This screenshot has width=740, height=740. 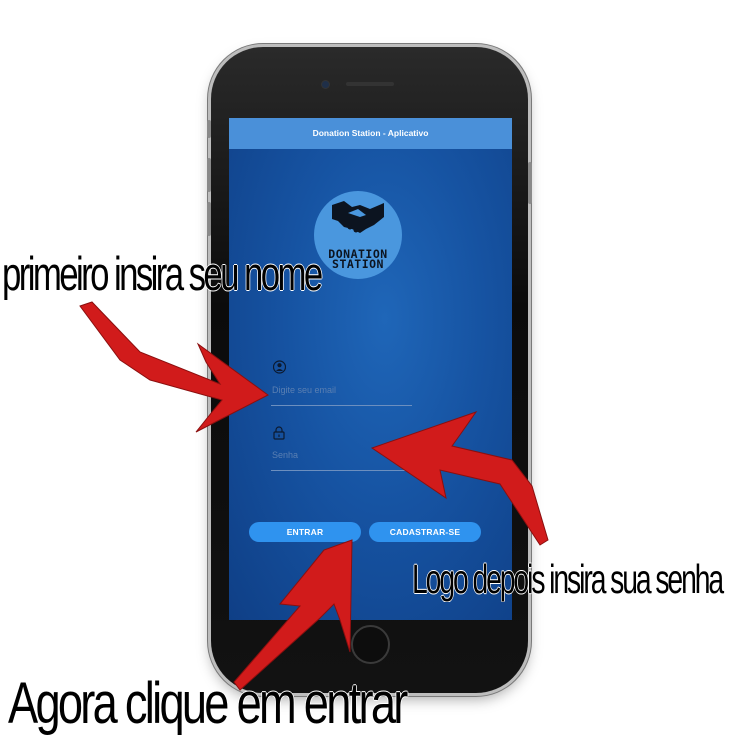 I want to click on caption-step2: Logo depois insira sua senha, so click(x=568, y=579).